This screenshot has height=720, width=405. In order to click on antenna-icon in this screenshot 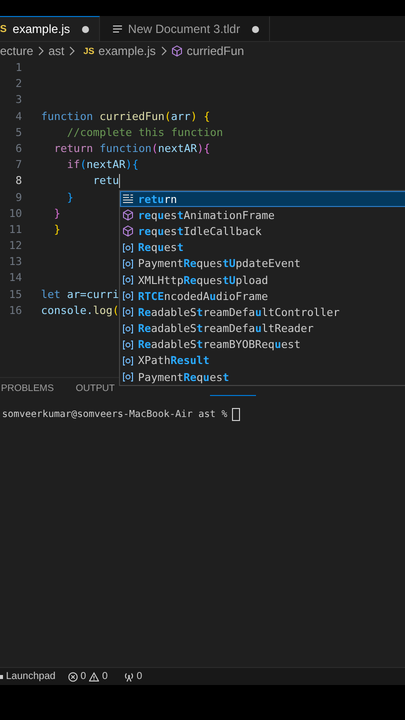, I will do `click(129, 677)`.